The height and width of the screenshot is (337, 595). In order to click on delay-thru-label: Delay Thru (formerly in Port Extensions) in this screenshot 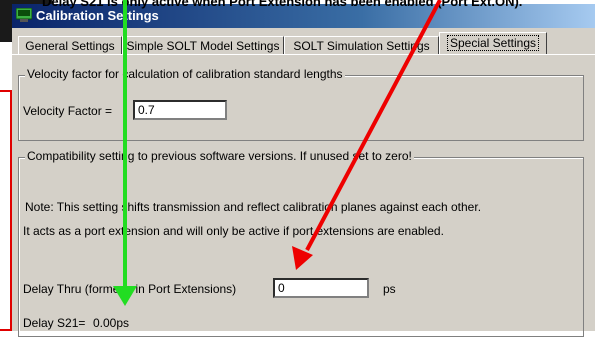, I will do `click(130, 289)`.